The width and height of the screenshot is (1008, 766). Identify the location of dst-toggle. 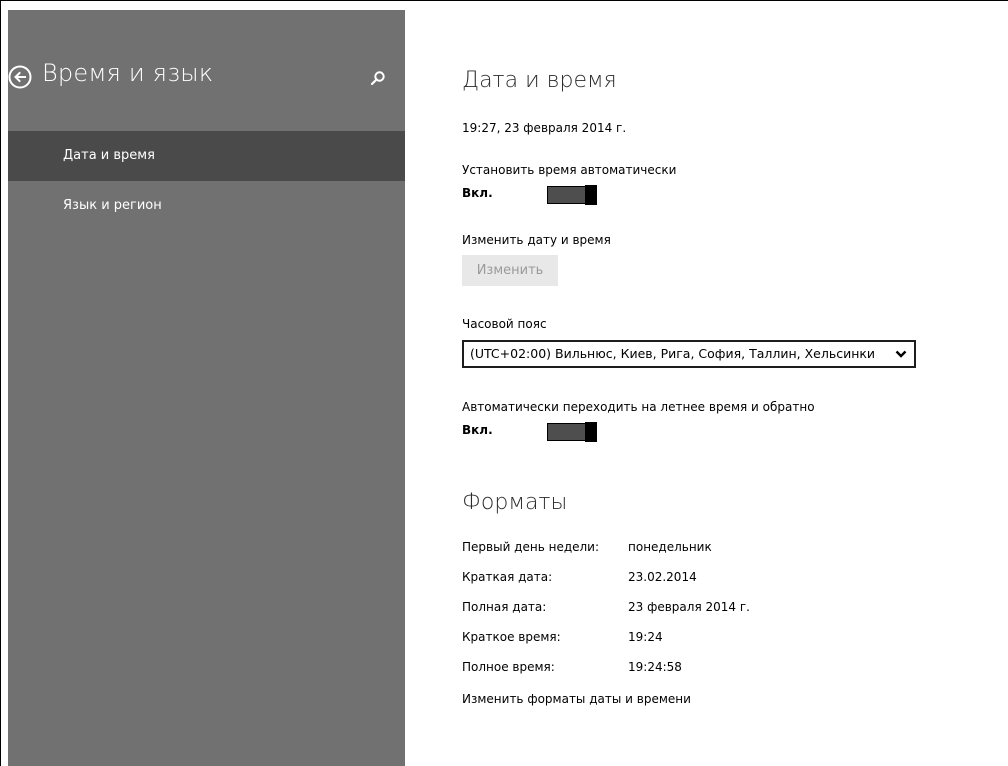
(572, 432).